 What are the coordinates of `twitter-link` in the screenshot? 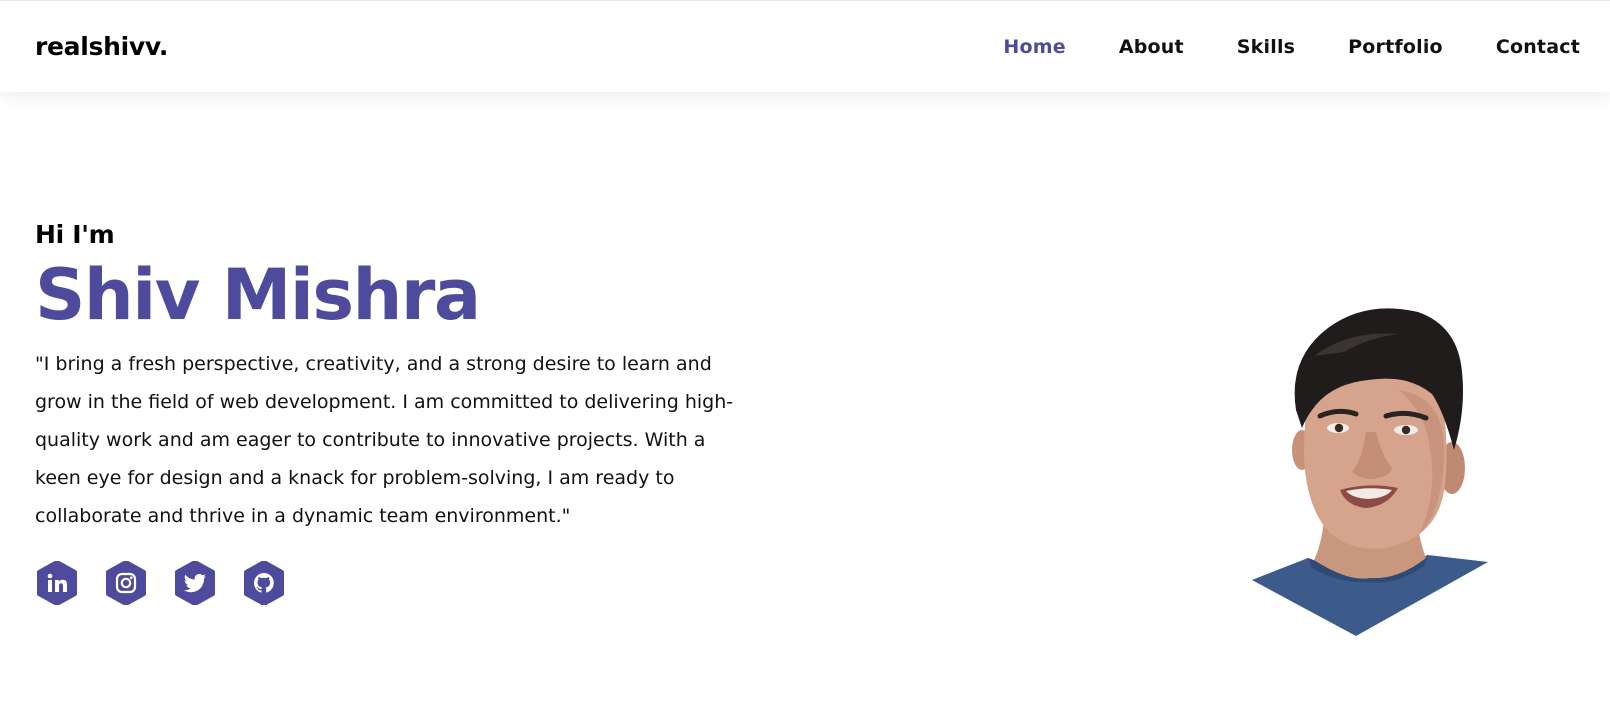 It's located at (195, 583).